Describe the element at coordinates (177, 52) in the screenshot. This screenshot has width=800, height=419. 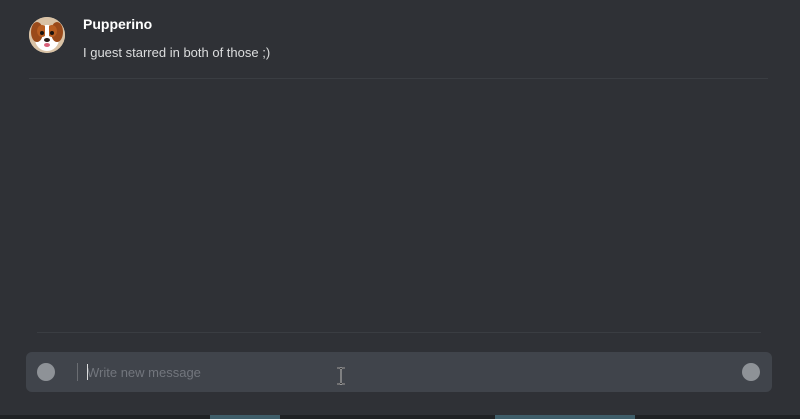
I see `message-text: I guest starred in both of those ;)` at that location.